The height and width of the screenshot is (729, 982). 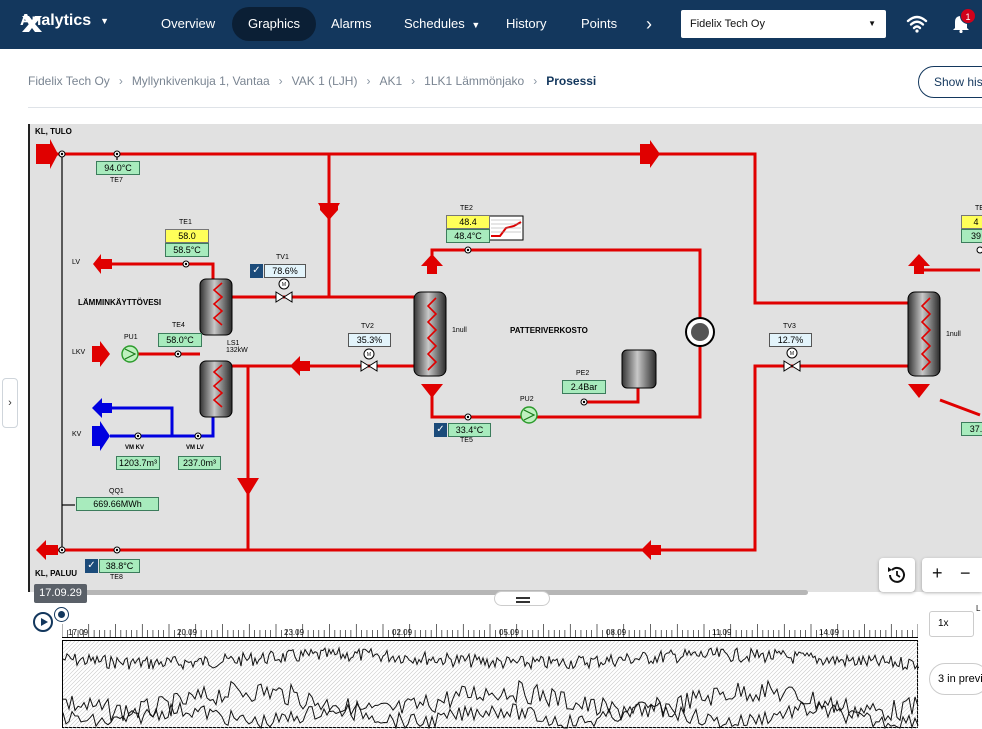 What do you see at coordinates (116, 491) in the screenshot?
I see `qq1-label: QQ1` at bounding box center [116, 491].